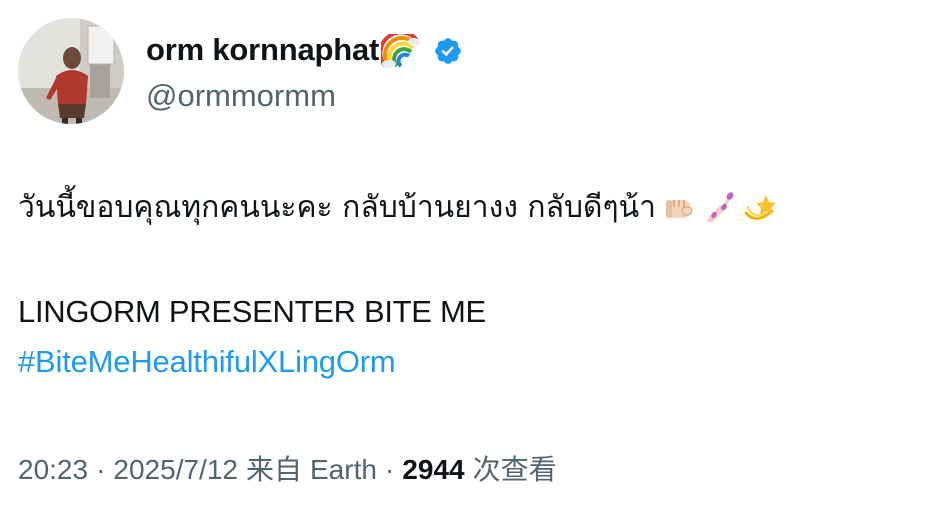  Describe the element at coordinates (343, 469) in the screenshot. I see `tweet-source: Earth` at that location.